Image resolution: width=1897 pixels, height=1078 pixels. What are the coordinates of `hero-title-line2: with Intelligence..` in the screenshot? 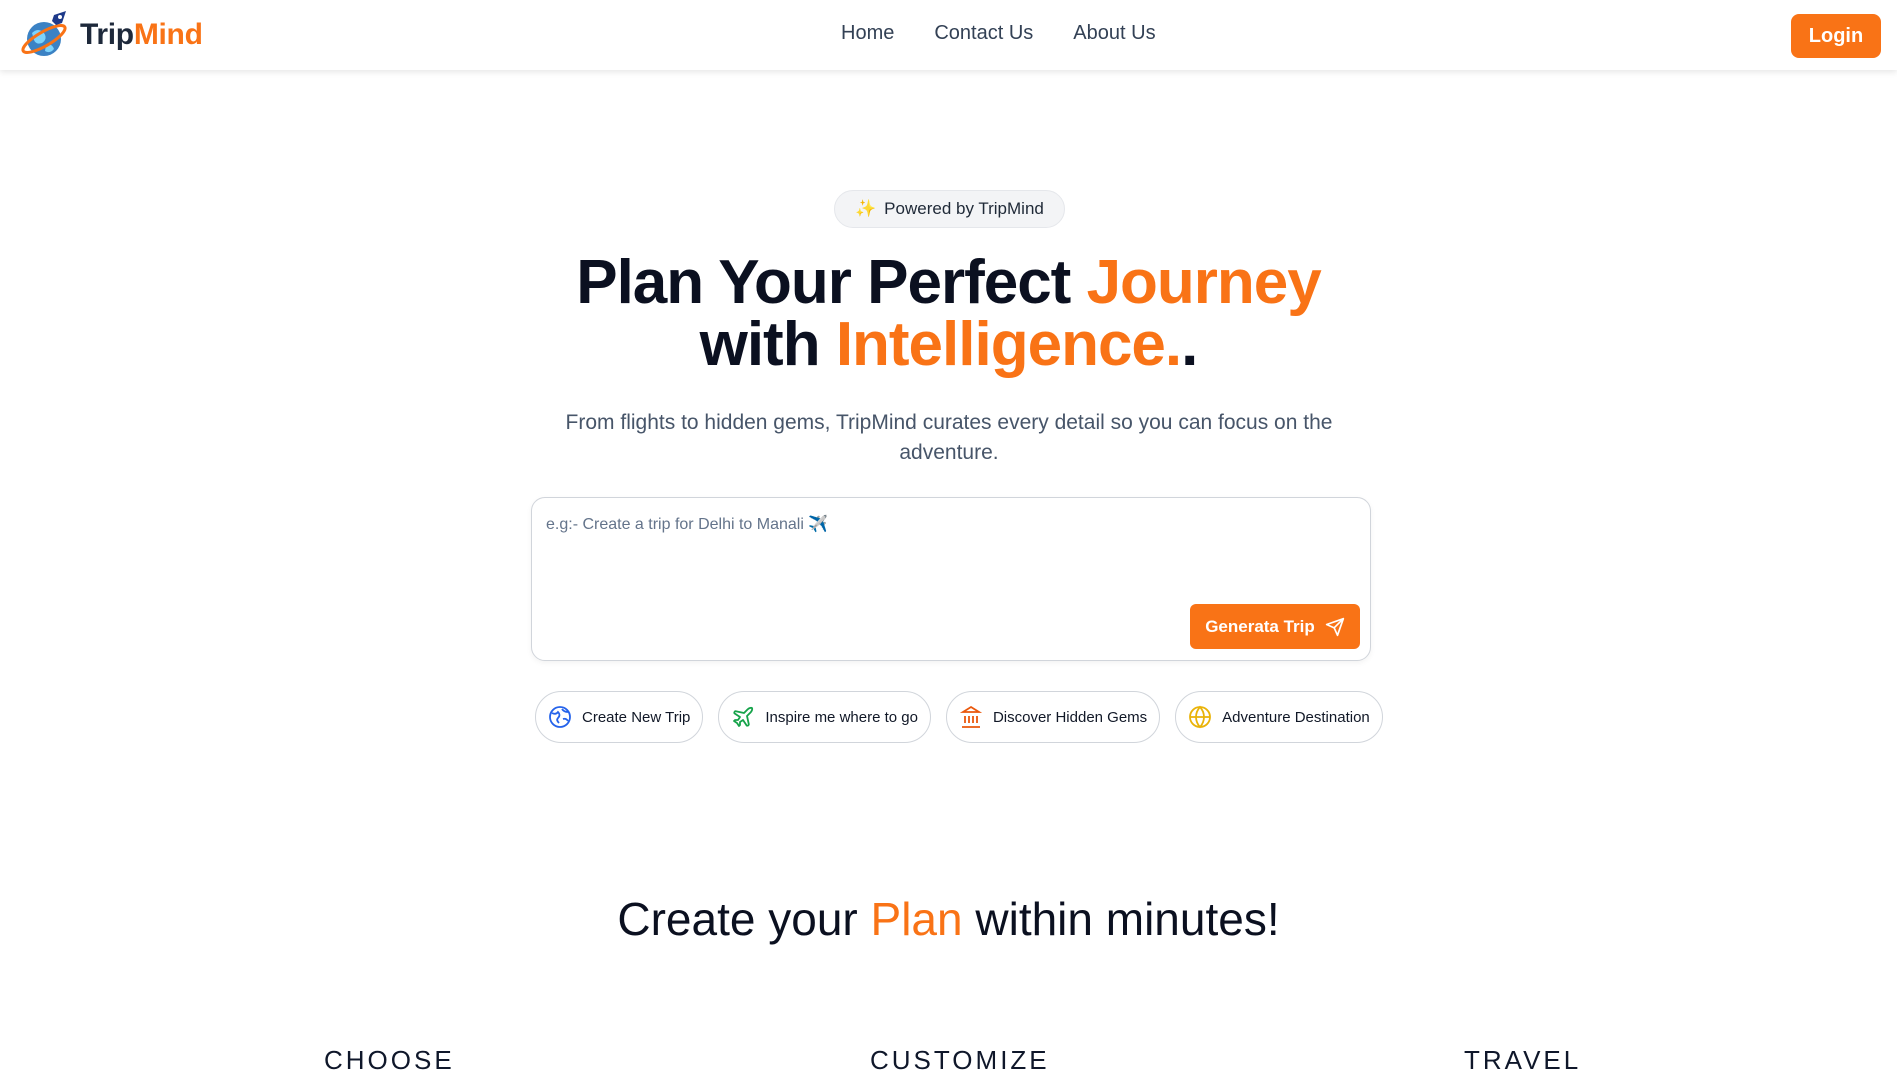 It's located at (949, 344).